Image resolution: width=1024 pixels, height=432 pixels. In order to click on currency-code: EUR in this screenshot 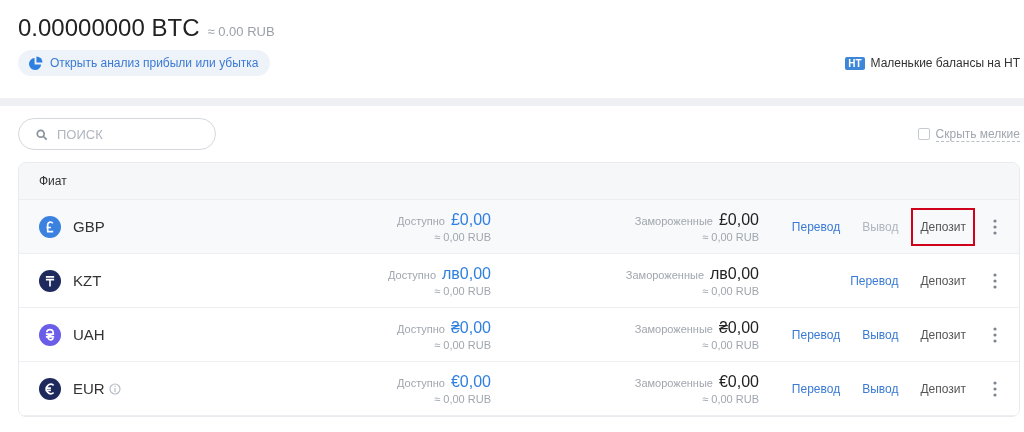, I will do `click(89, 388)`.